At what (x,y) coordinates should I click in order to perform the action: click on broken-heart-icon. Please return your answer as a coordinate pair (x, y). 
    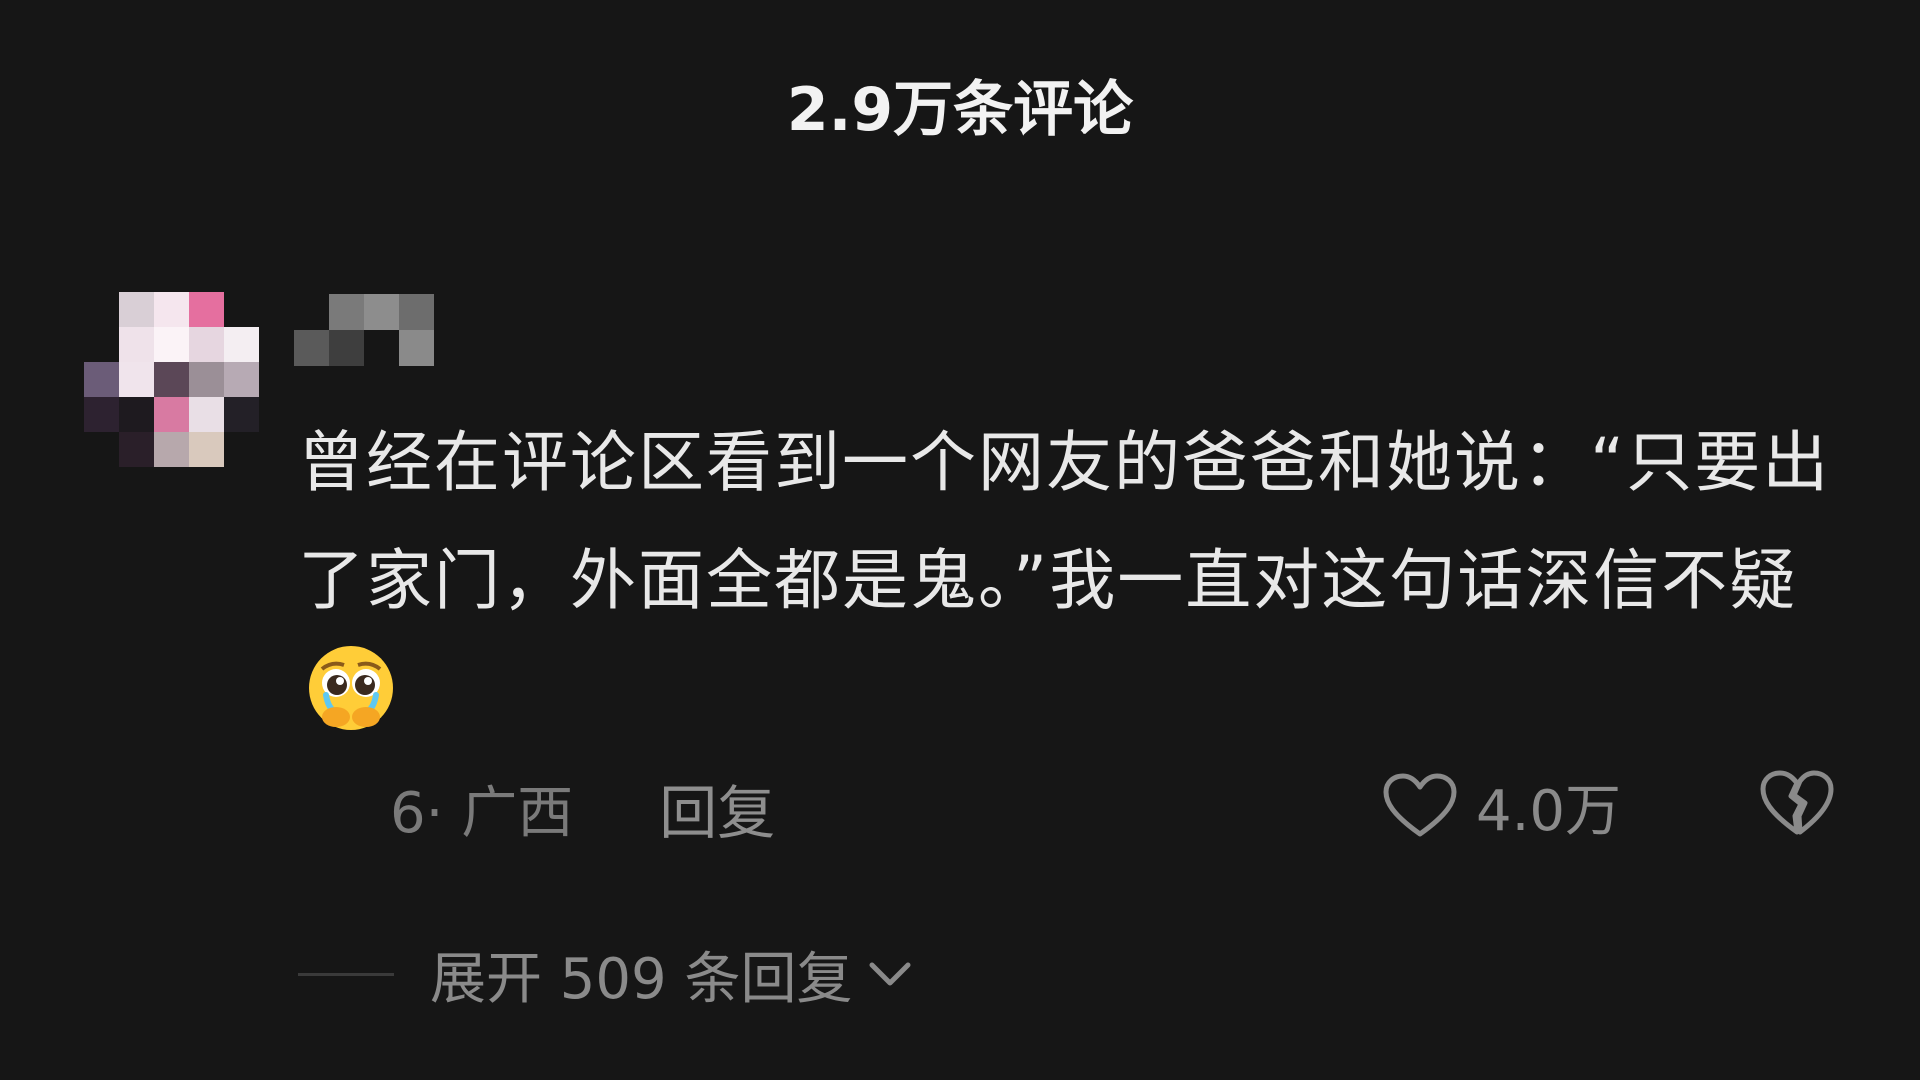
    Looking at the image, I should click on (1797, 802).